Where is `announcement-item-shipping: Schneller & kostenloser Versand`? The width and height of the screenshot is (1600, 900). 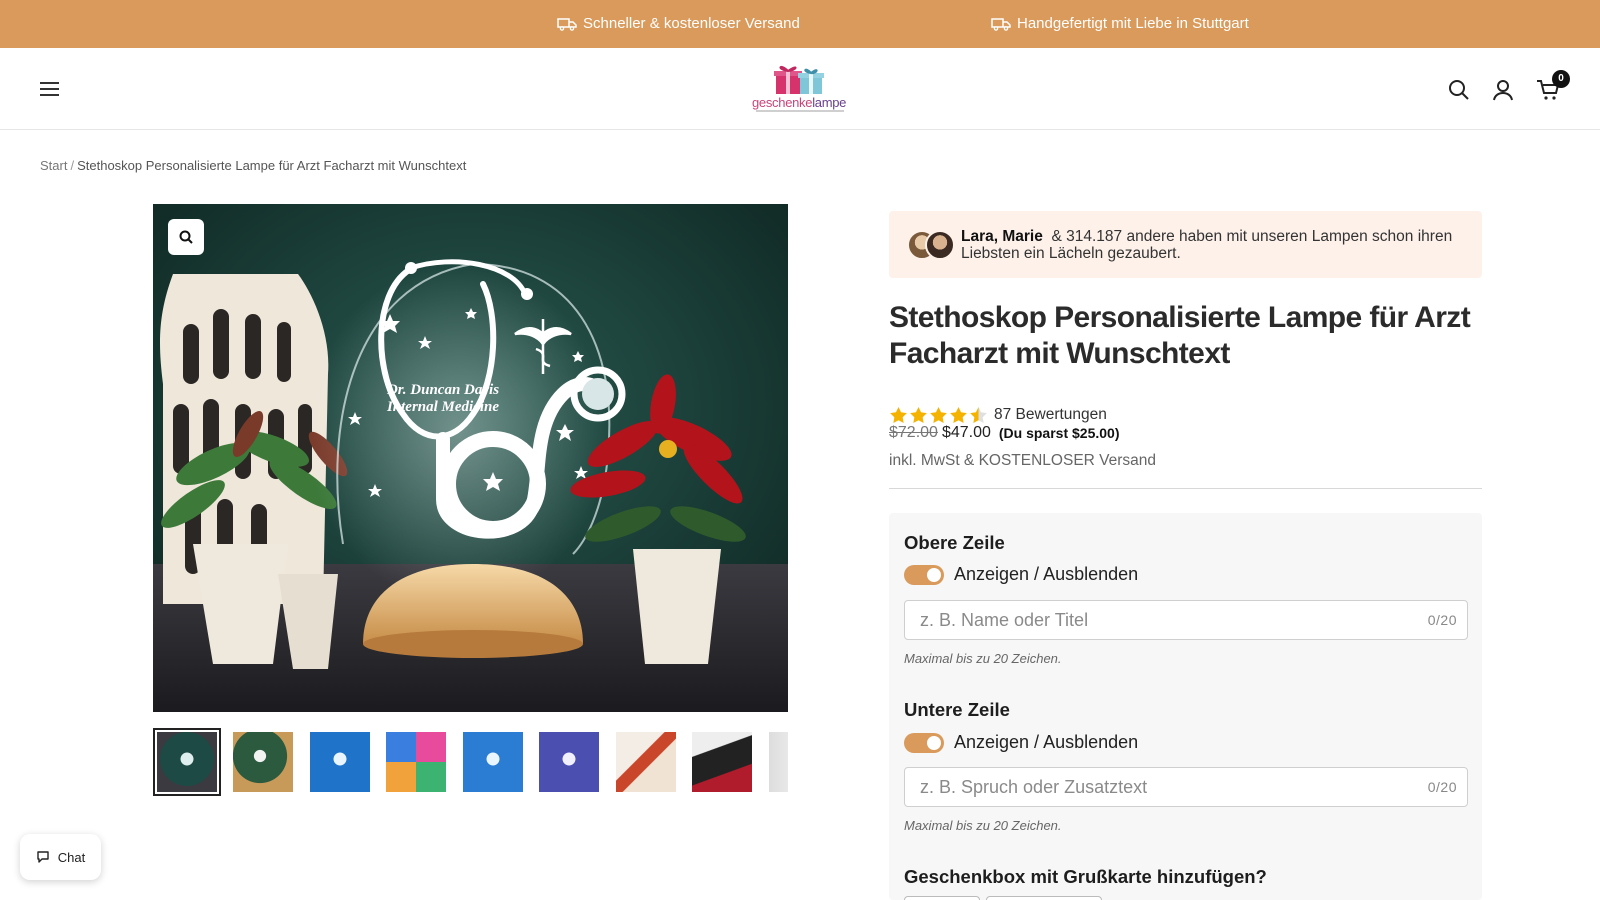 announcement-item-shipping: Schneller & kostenloser Versand is located at coordinates (678, 23).